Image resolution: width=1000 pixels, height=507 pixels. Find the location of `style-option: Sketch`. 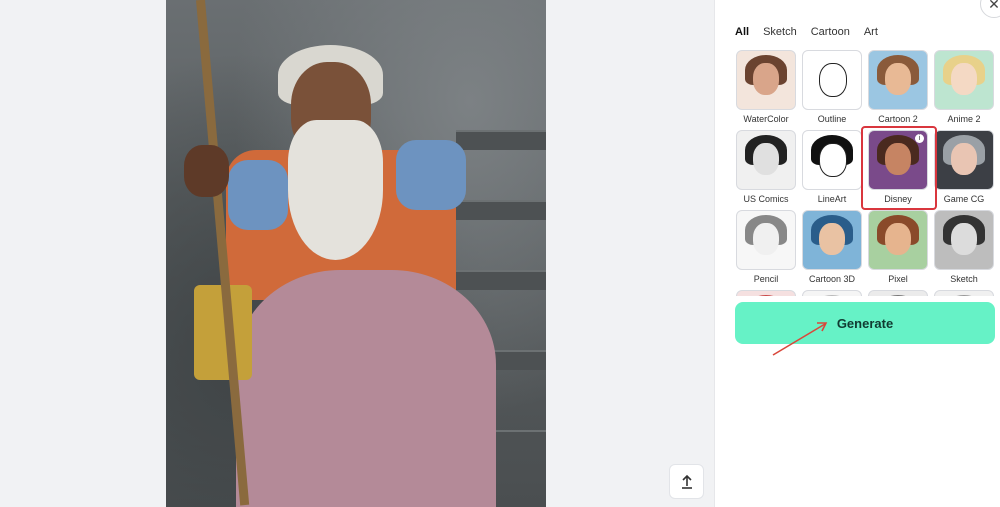

style-option: Sketch is located at coordinates (964, 247).